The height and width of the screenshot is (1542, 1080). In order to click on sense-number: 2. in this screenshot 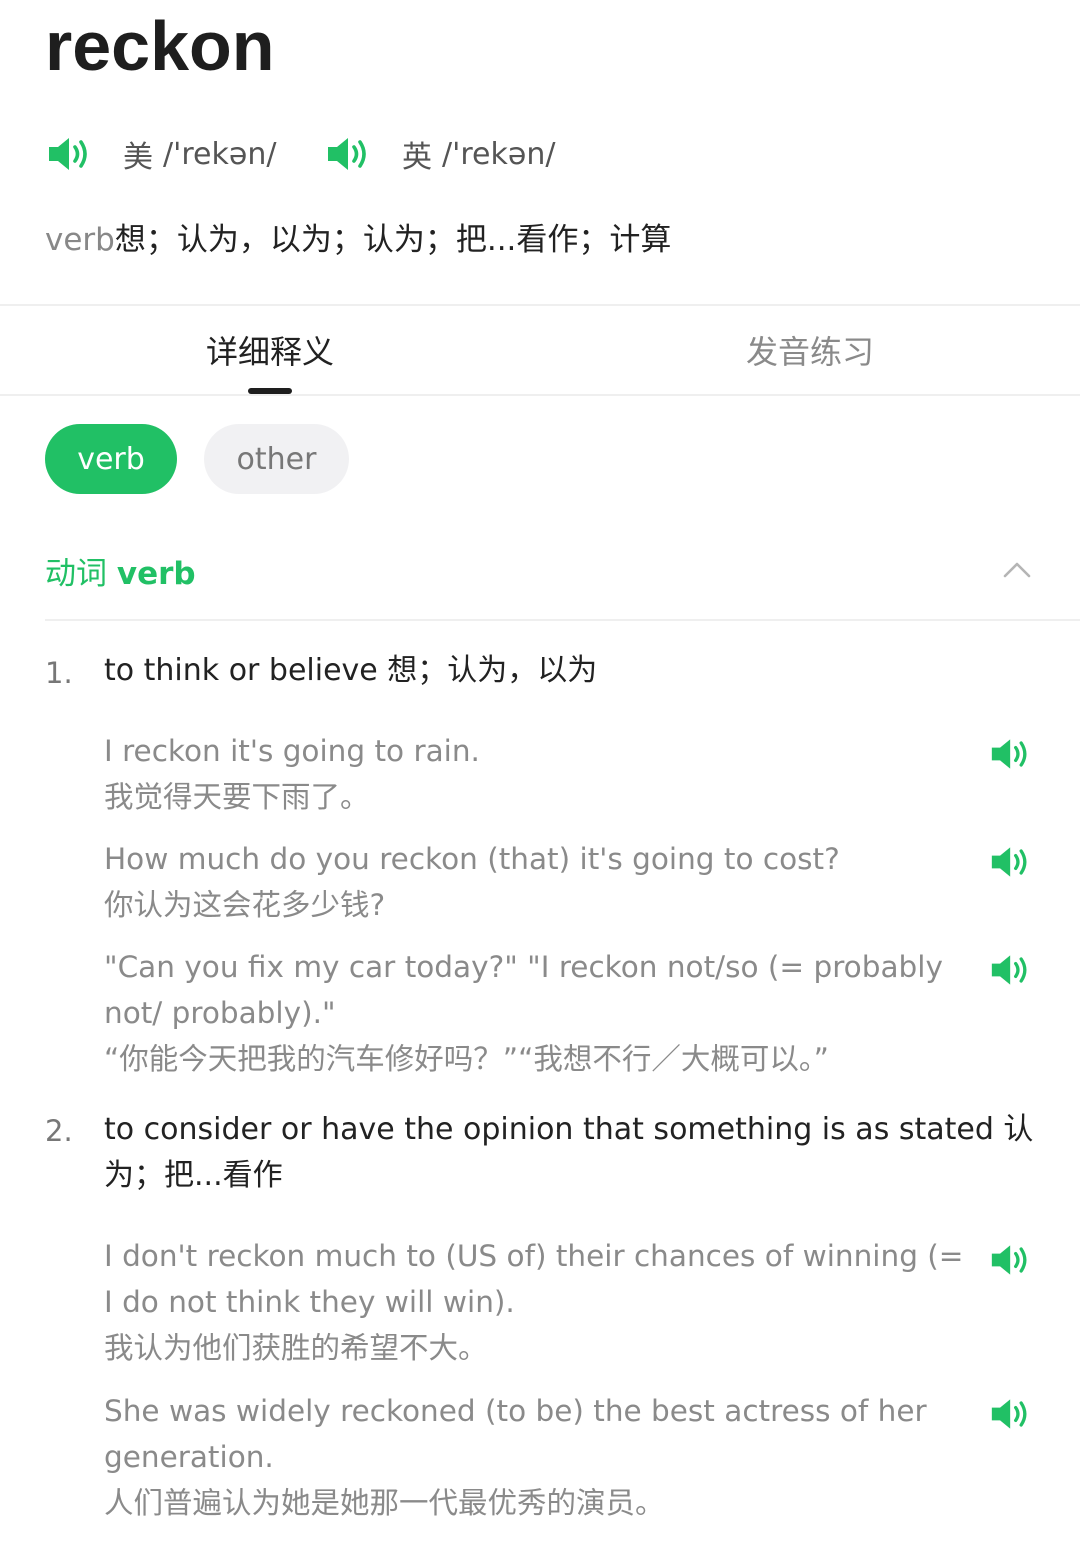, I will do `click(59, 1131)`.